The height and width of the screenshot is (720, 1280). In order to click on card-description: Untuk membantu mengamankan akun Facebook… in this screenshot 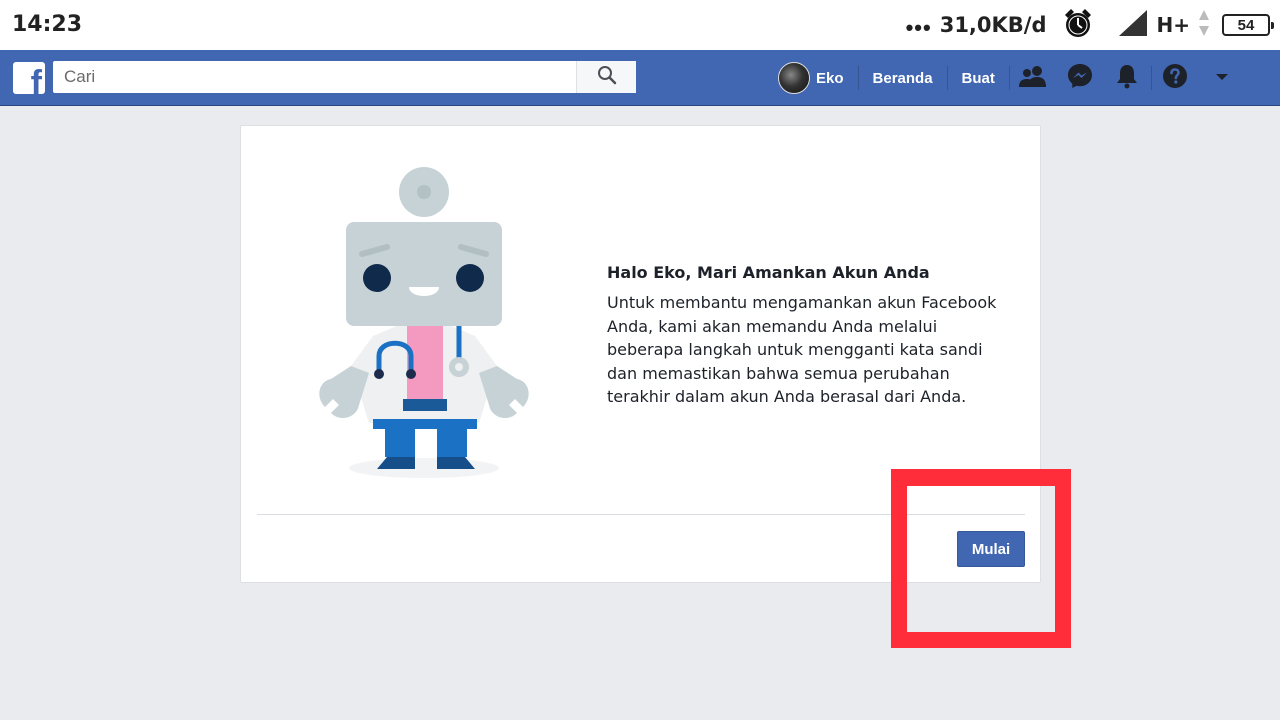, I will do `click(802, 349)`.